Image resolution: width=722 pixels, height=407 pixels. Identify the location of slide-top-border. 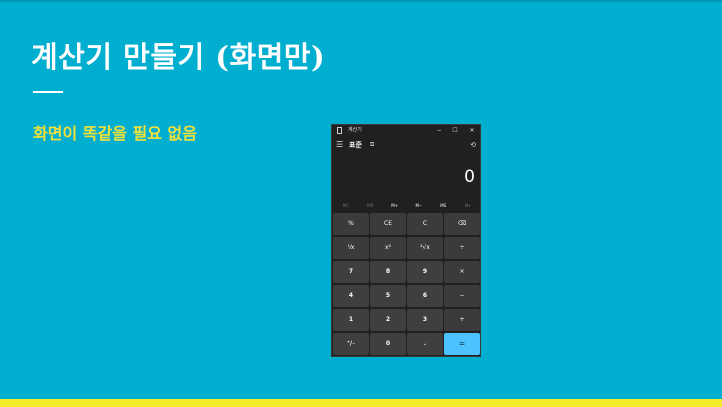
(361, 1).